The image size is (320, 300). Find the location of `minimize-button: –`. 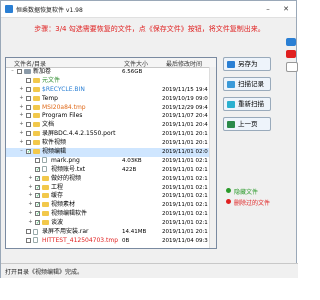

minimize-button: – is located at coordinates (268, 9).